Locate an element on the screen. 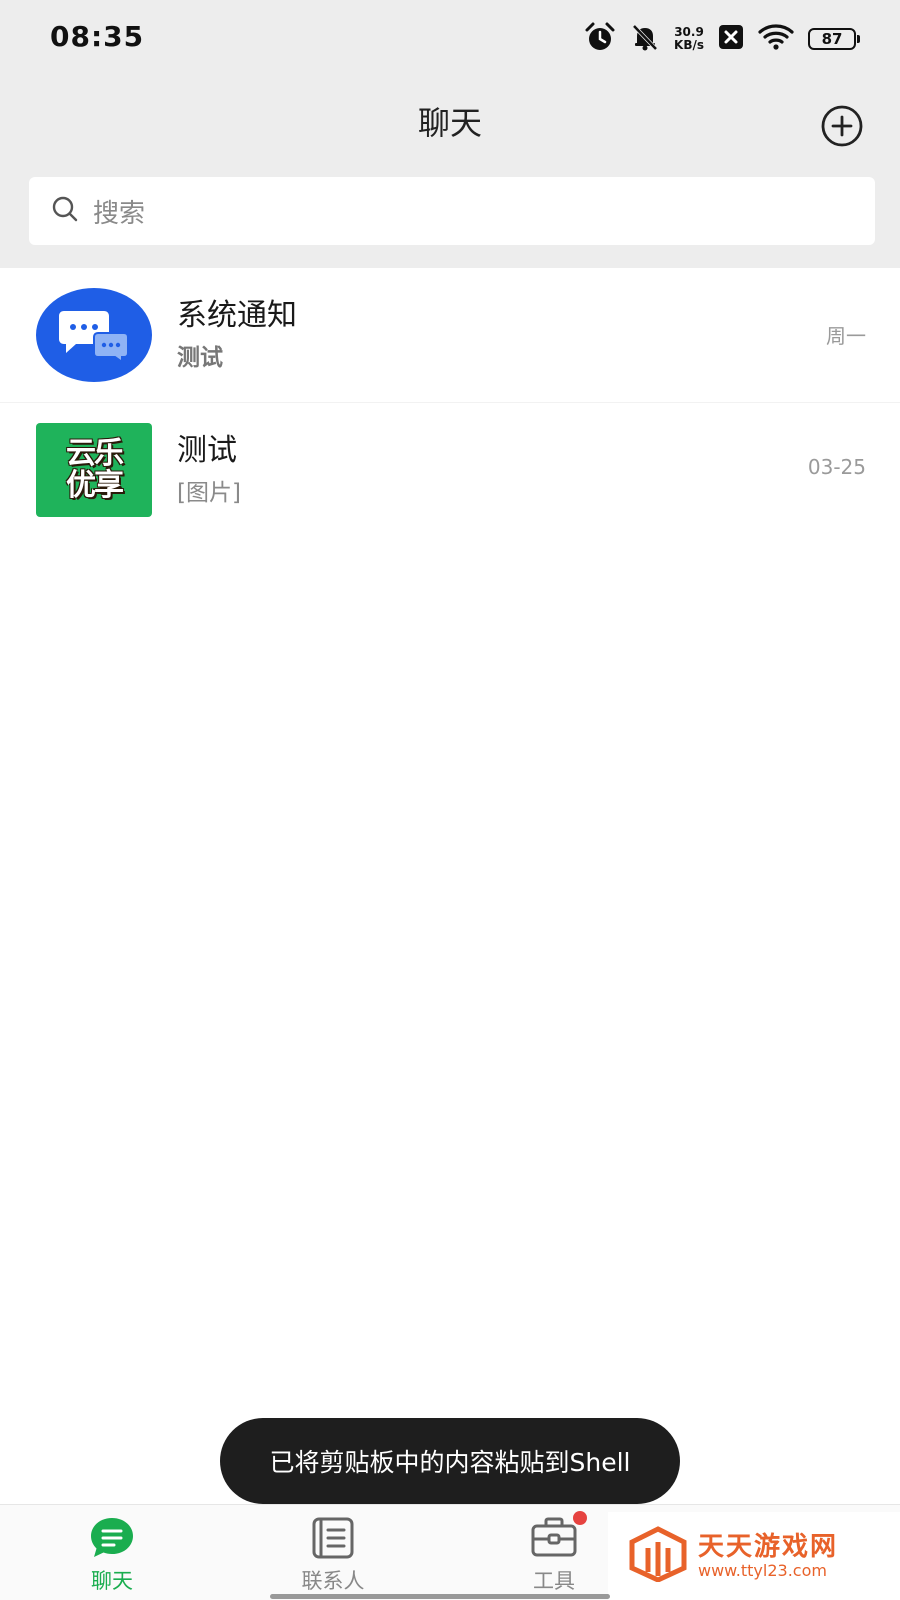 The width and height of the screenshot is (900, 1600). watermark-logo-icon is located at coordinates (658, 1556).